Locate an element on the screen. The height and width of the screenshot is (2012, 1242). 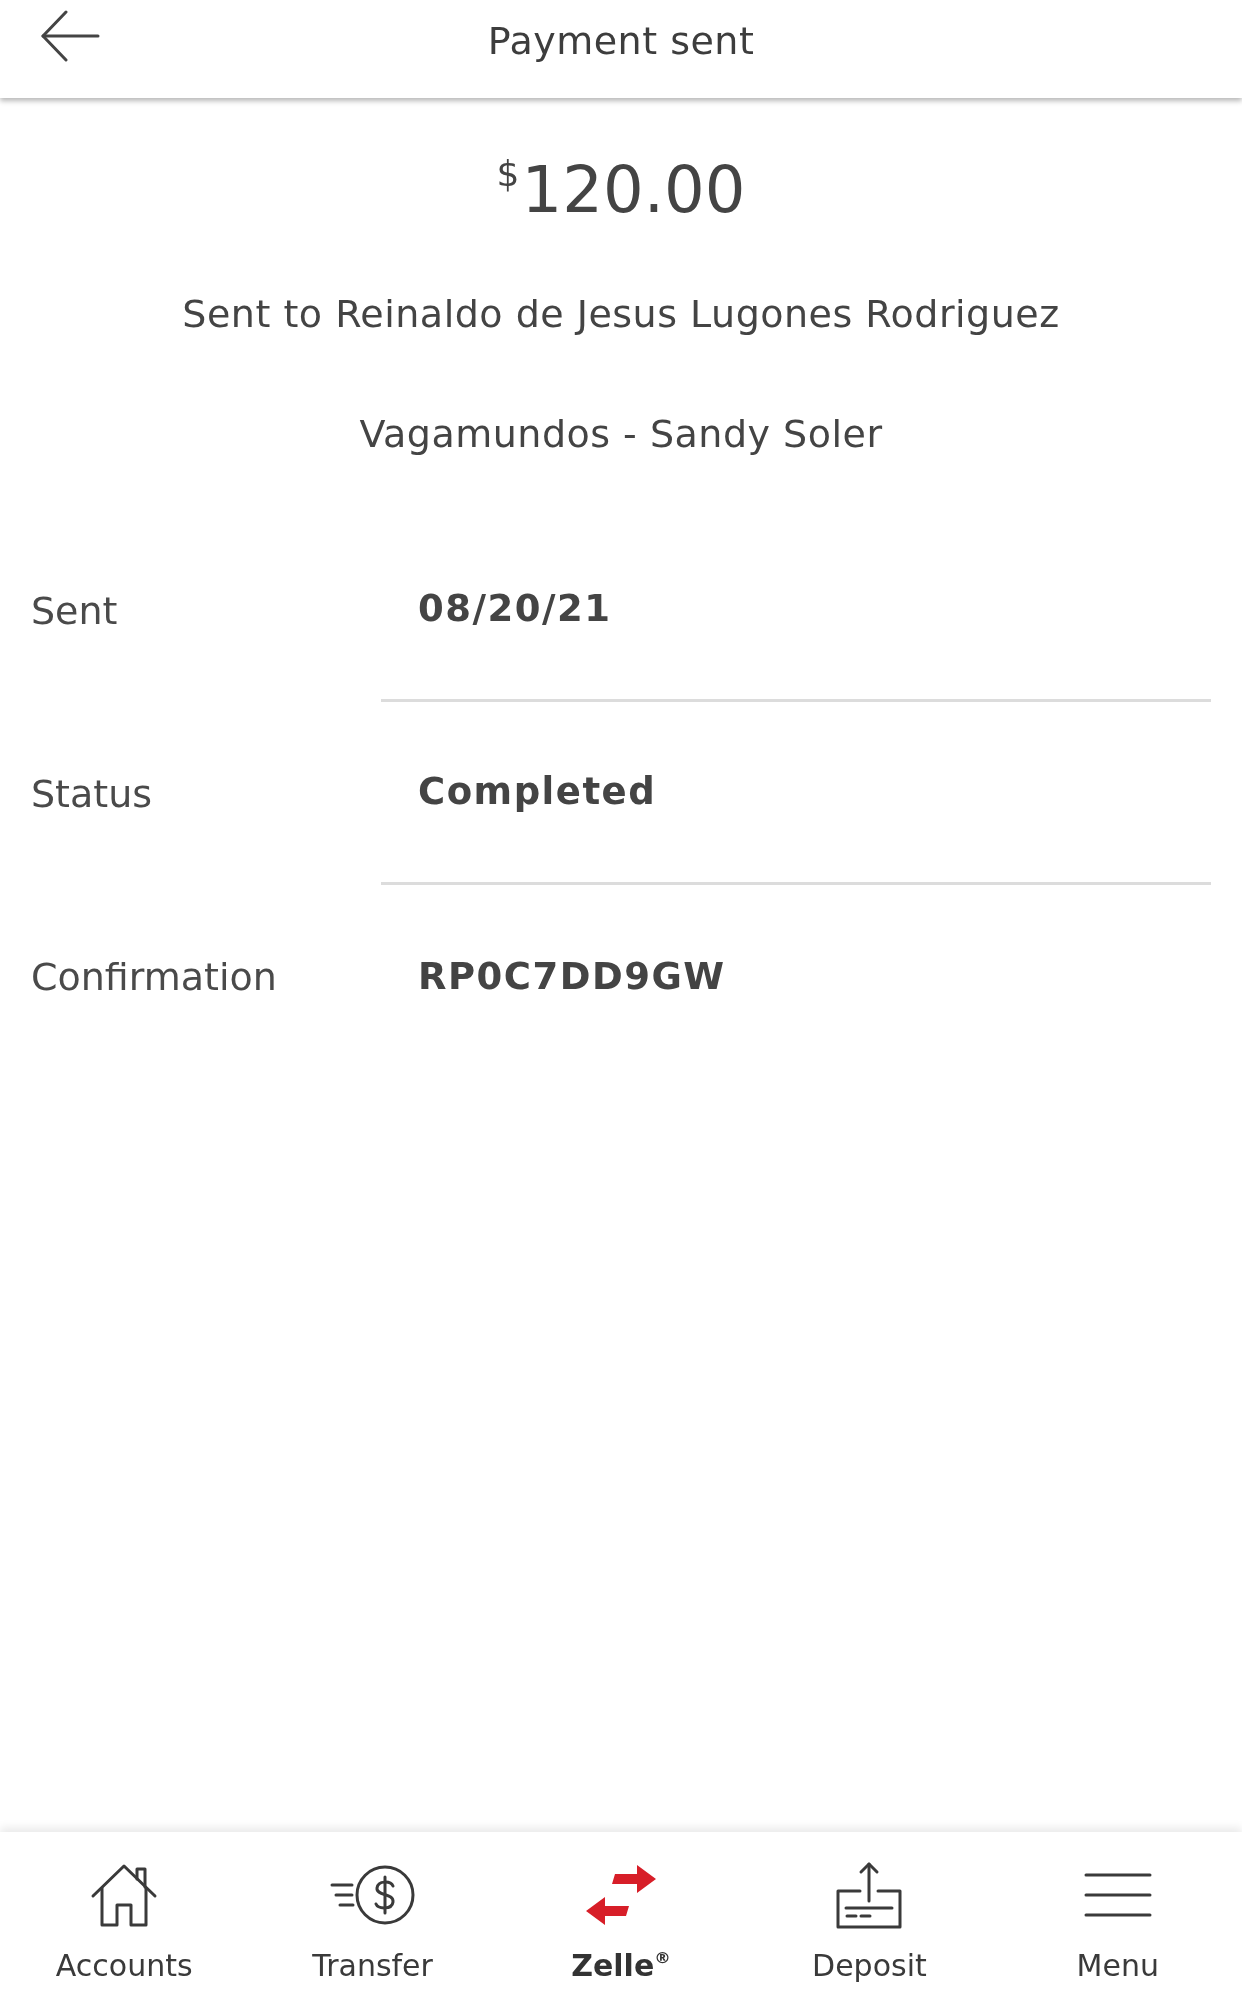
memo-text: Vagamundos - Sandy Soler is located at coordinates (621, 434).